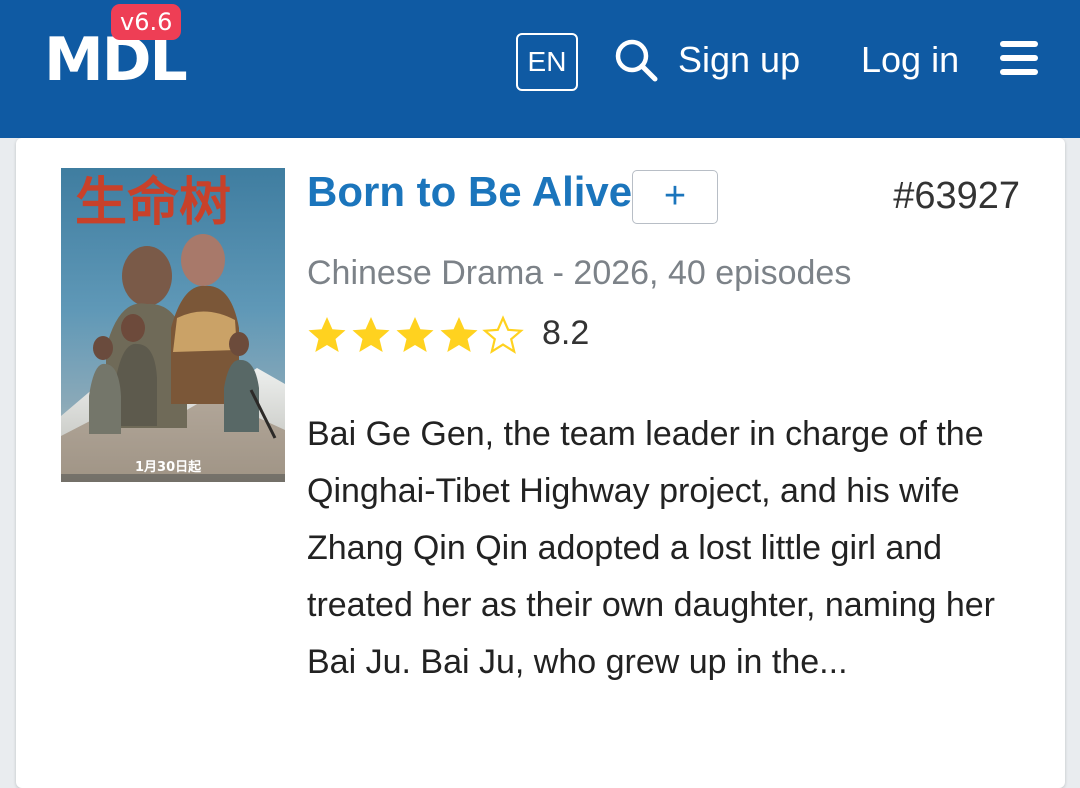 The image size is (1080, 788). What do you see at coordinates (168, 467) in the screenshot?
I see `svg-text: 1月30日起` at bounding box center [168, 467].